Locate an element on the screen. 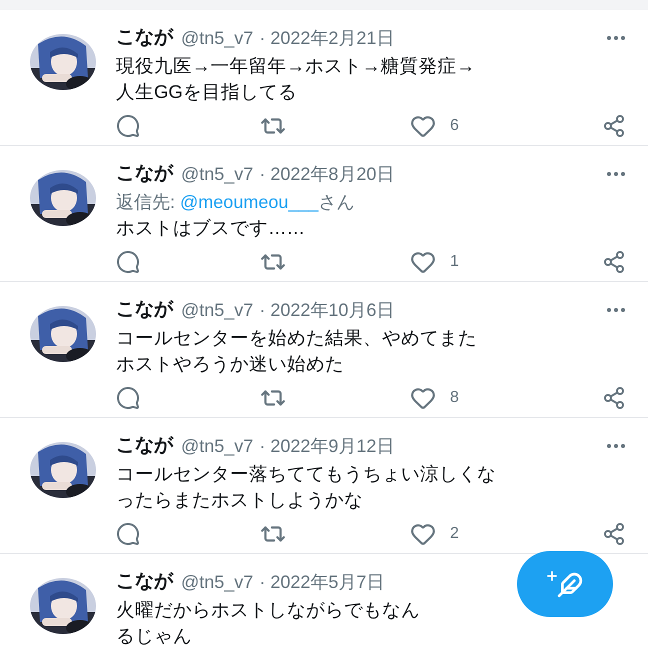  tweet-text: コールセンター落ちててもうちょい涼しくな ったらまたホストしようかな is located at coordinates (306, 487).